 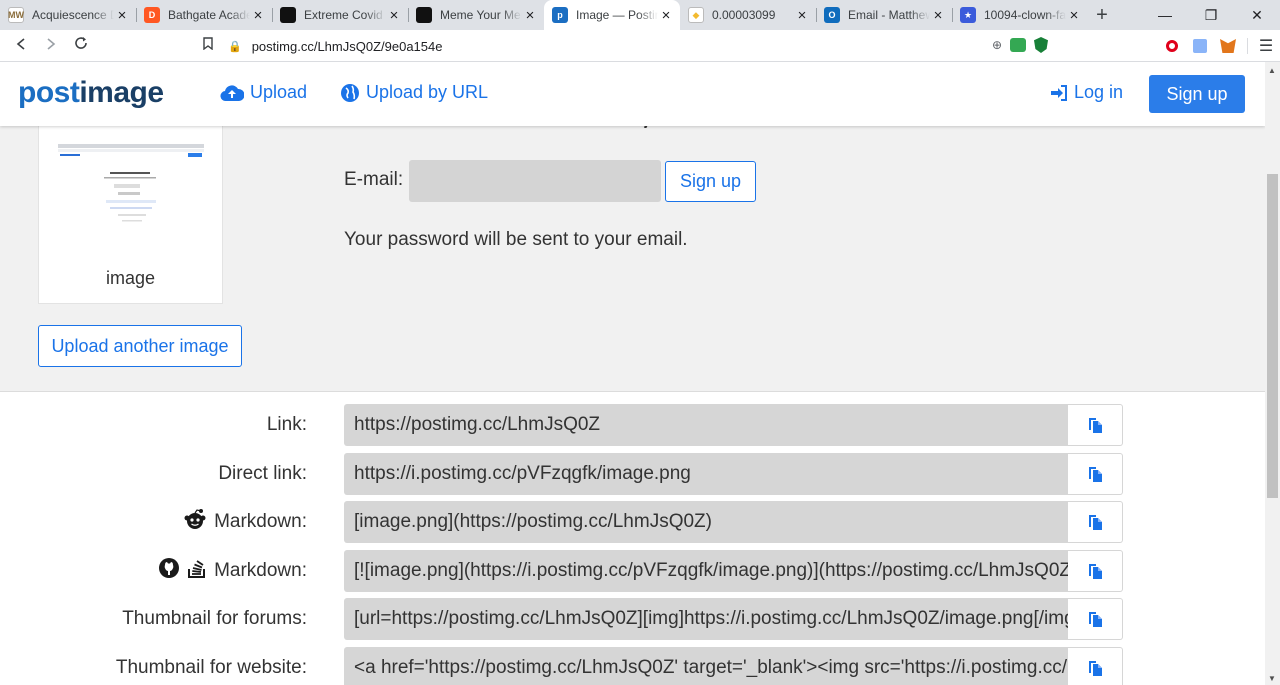 What do you see at coordinates (1172, 46) in the screenshot?
I see `opera-icon` at bounding box center [1172, 46].